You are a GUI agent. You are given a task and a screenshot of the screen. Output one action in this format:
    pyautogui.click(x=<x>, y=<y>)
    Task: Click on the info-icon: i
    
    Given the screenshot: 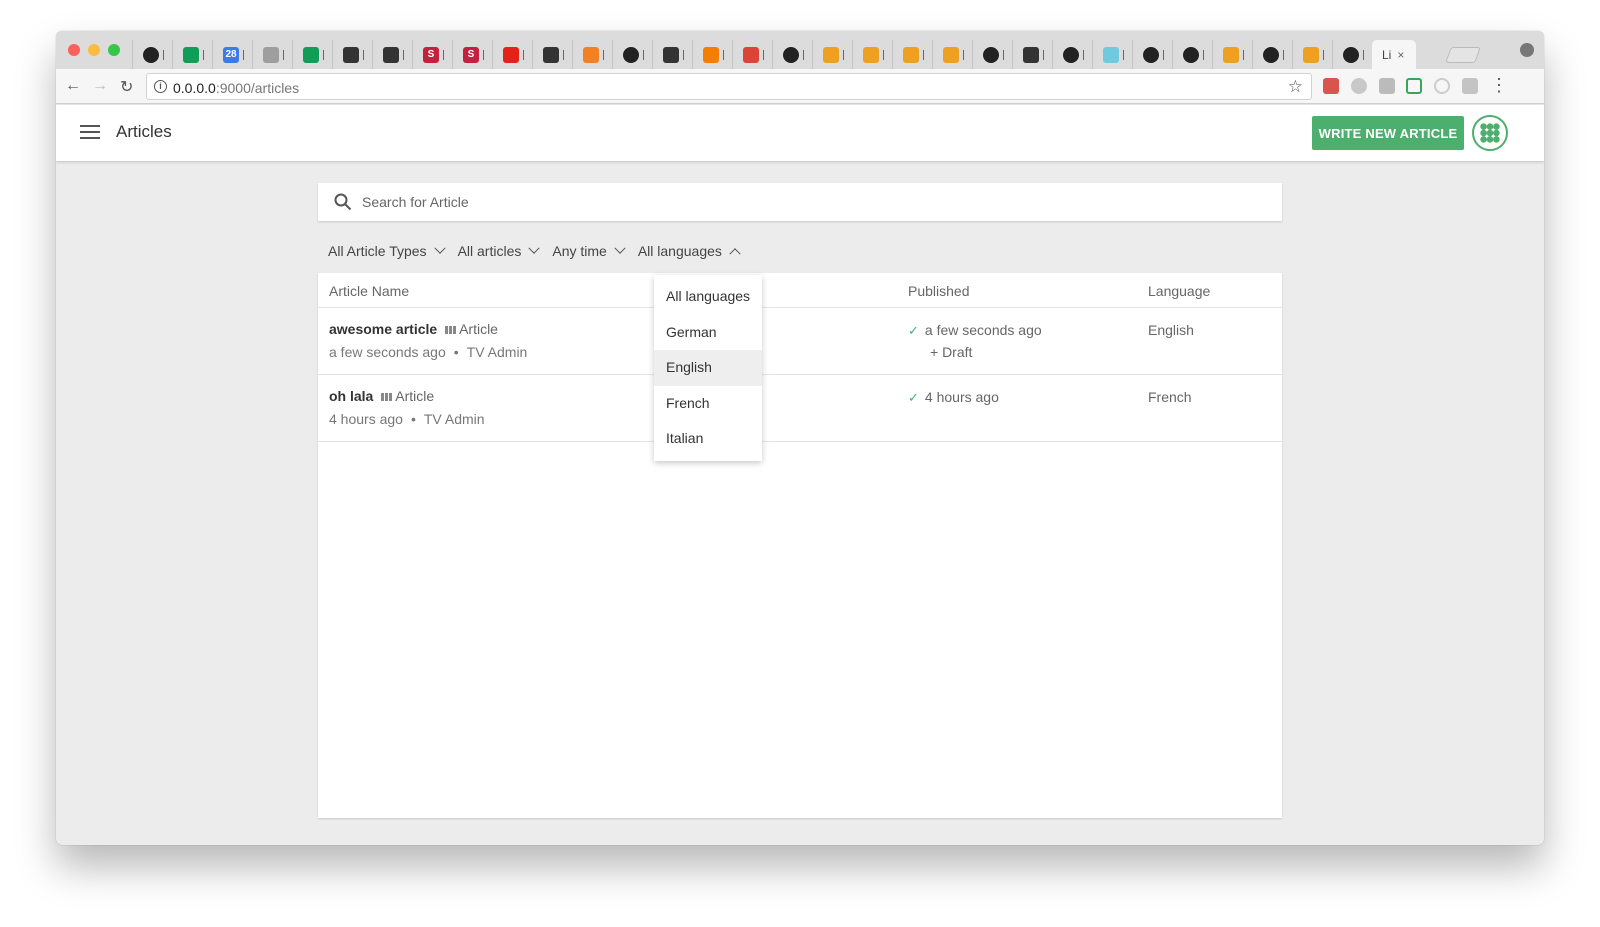 What is the action you would take?
    pyautogui.click(x=160, y=86)
    